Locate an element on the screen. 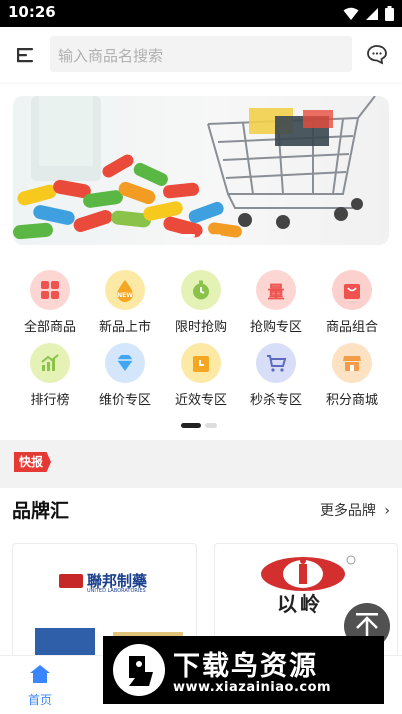 The height and width of the screenshot is (714, 402). brand-logo-text: 以岭 is located at coordinates (300, 604).